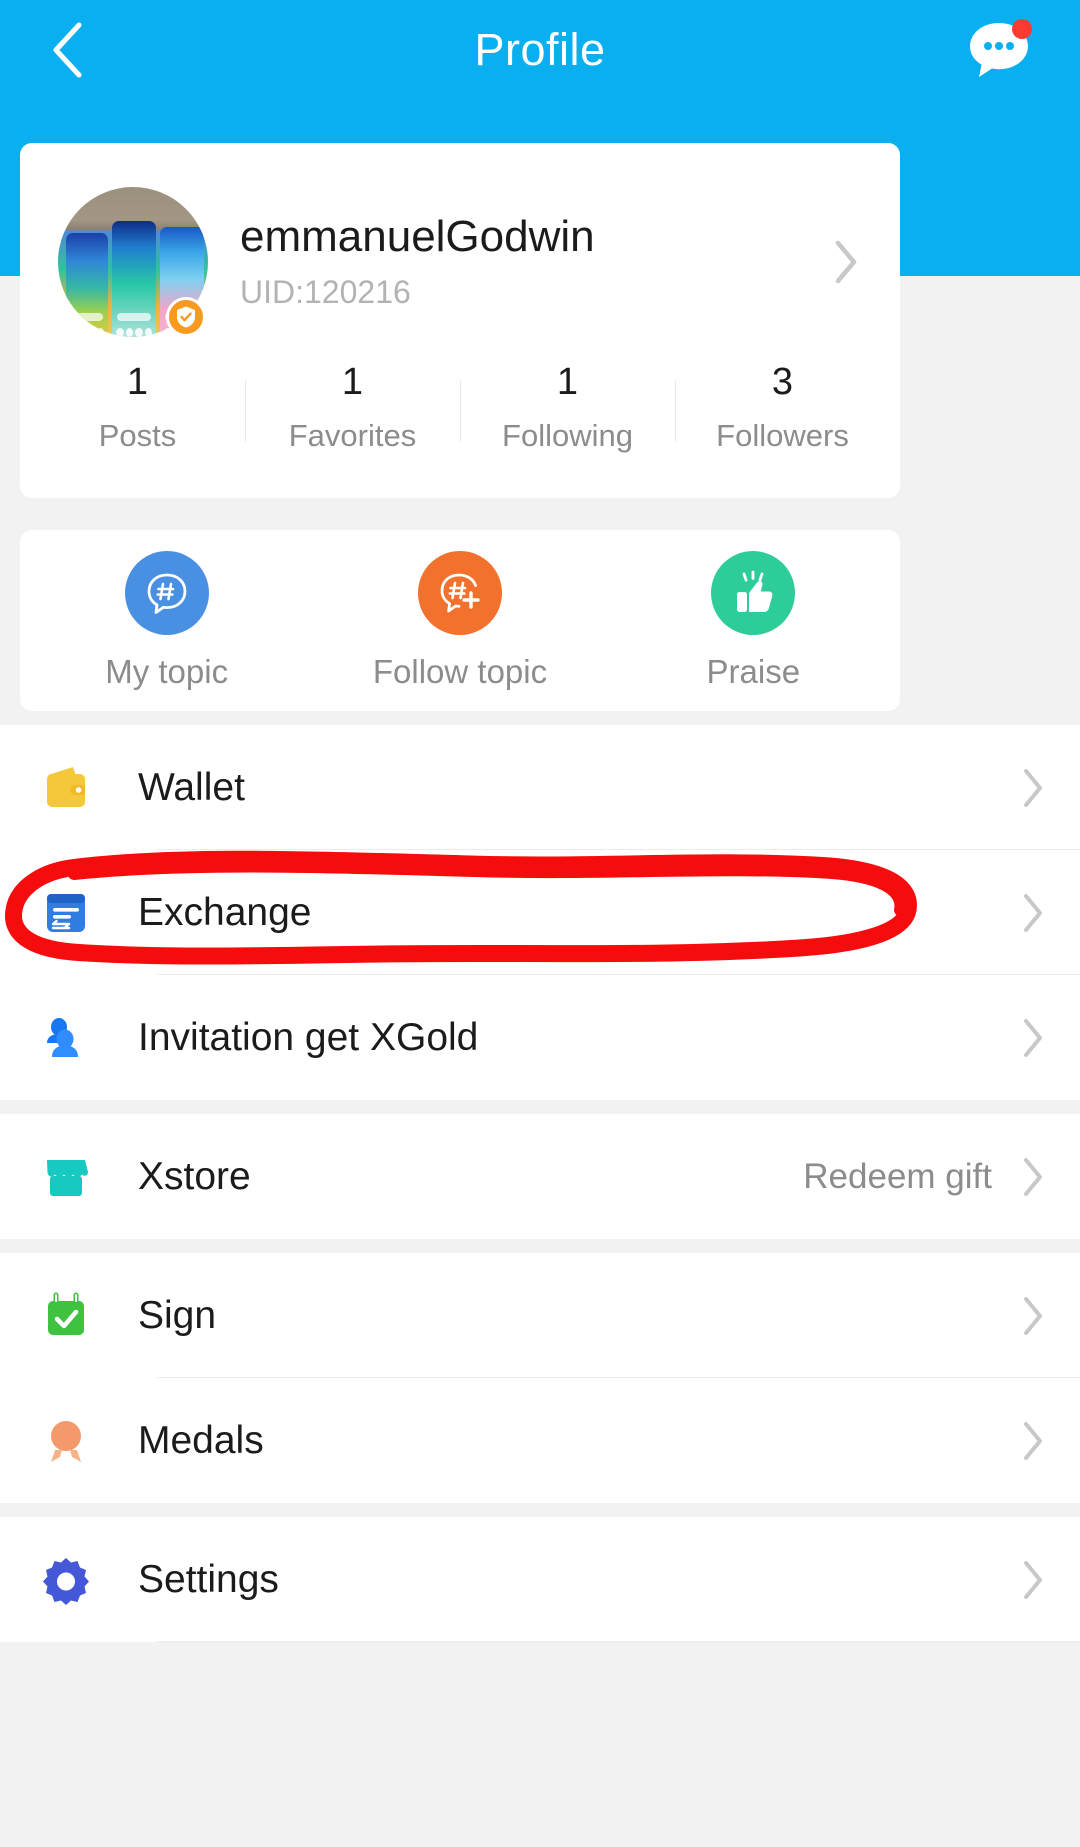 The image size is (1080, 1847). I want to click on menu-group-4: Settings, so click(540, 1579).